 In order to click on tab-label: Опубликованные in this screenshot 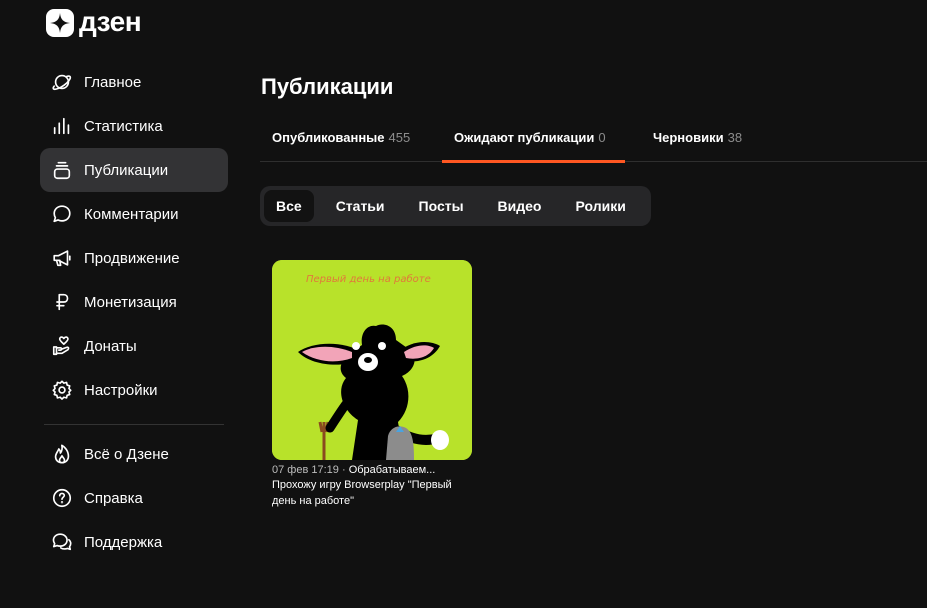, I will do `click(328, 137)`.